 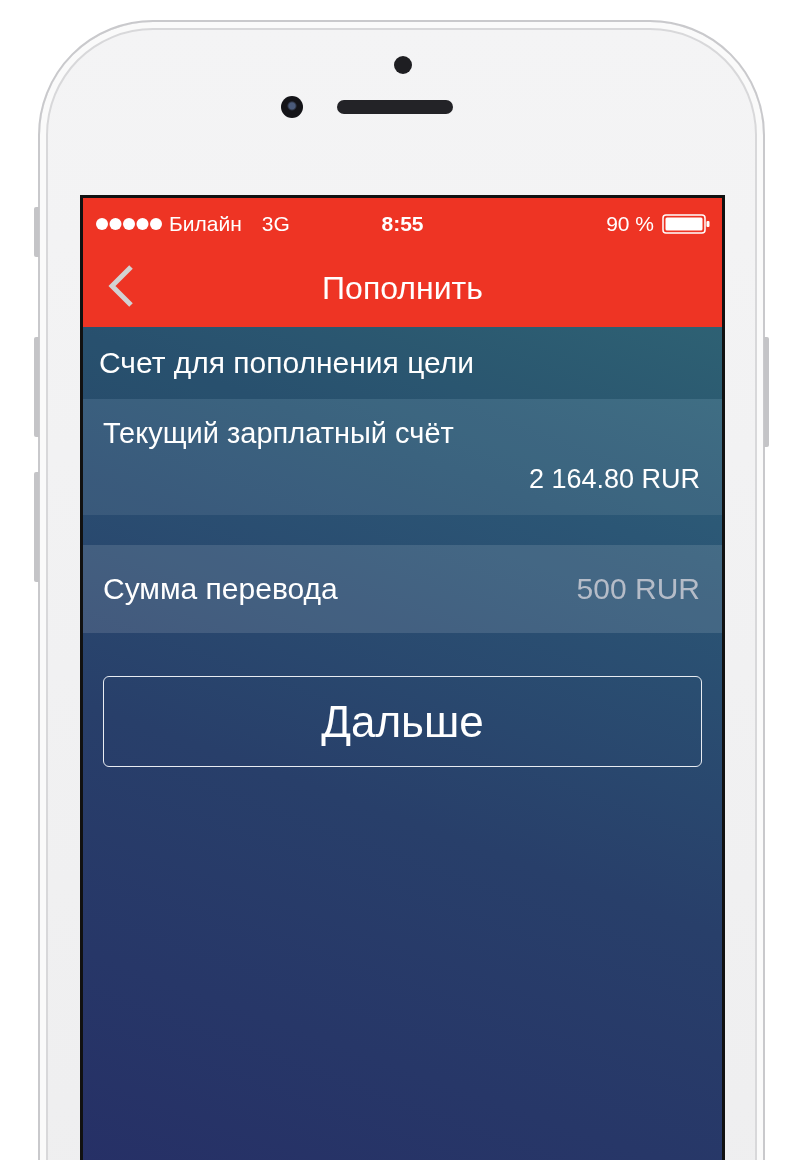 What do you see at coordinates (129, 224) in the screenshot?
I see `signal-icon` at bounding box center [129, 224].